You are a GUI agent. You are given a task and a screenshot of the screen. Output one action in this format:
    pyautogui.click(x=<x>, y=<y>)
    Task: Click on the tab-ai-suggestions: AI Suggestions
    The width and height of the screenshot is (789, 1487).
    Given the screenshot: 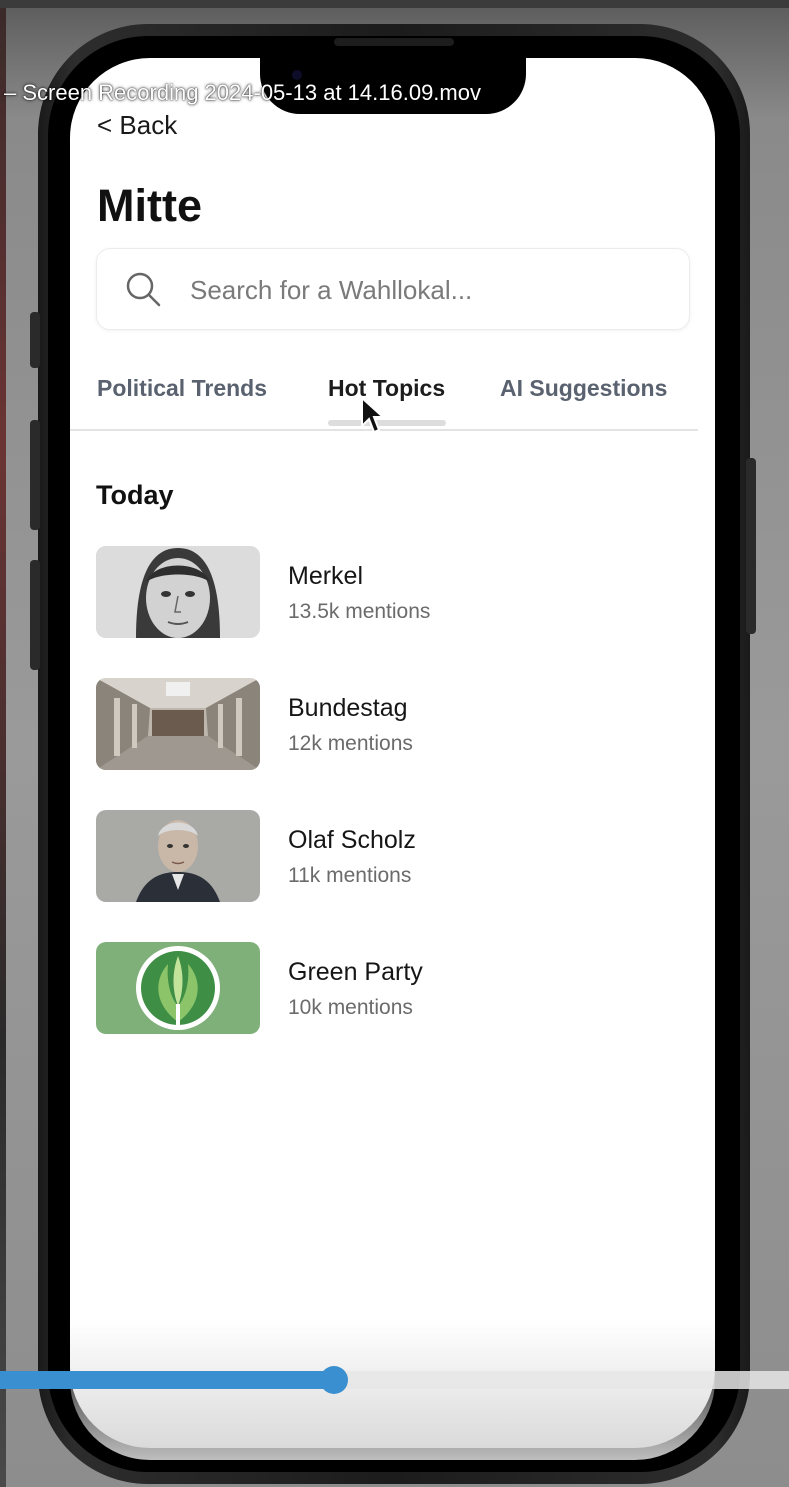 What is the action you would take?
    pyautogui.click(x=583, y=388)
    